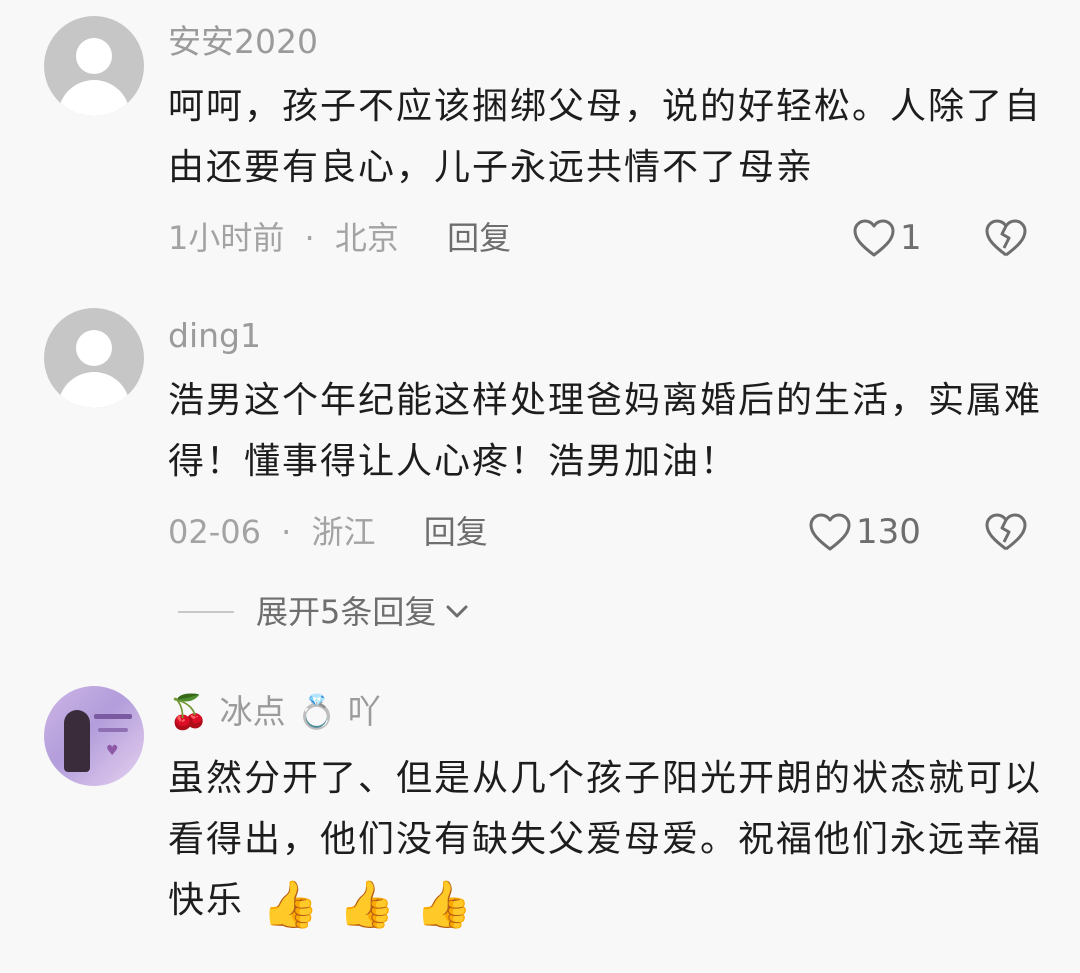  I want to click on expand-divider-line, so click(206, 612).